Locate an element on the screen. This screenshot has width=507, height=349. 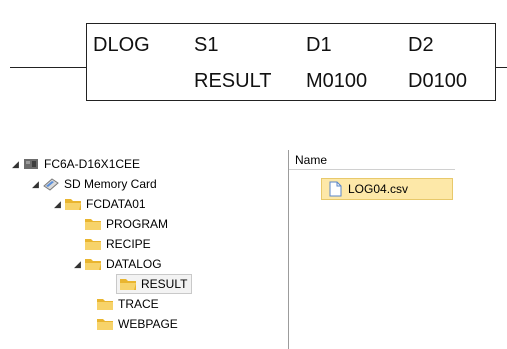
tree-item-webpage: WEBPAGE is located at coordinates (137, 324).